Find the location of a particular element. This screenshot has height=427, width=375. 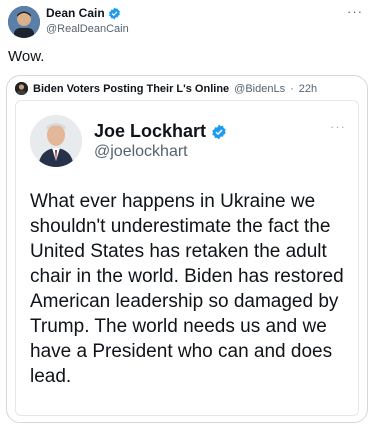

card-author-handle: @joelockhart is located at coordinates (141, 151).